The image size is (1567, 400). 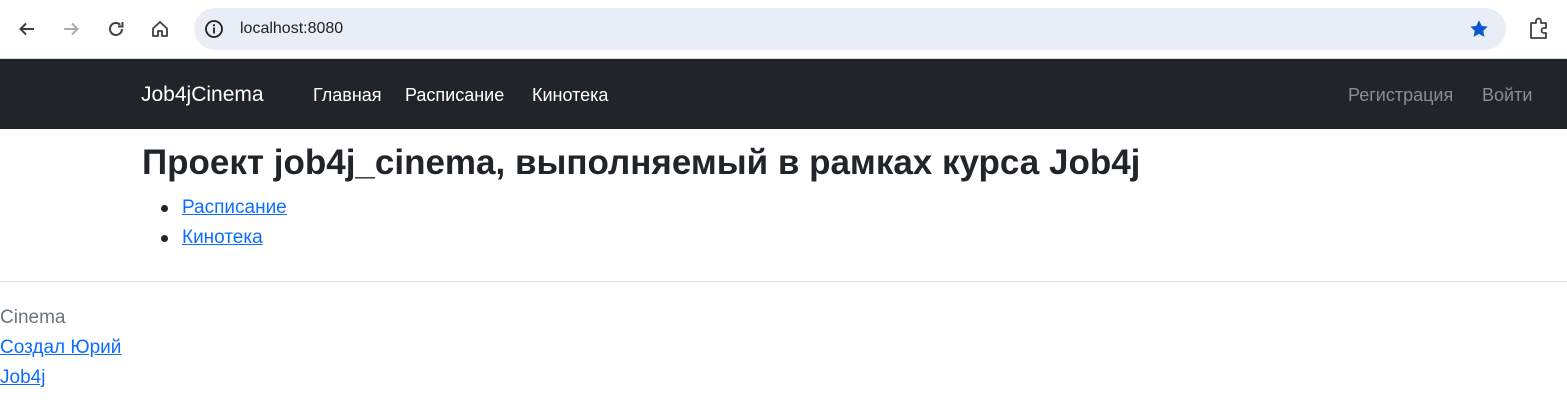 I want to click on nav-link-login: Войти, so click(x=1507, y=95).